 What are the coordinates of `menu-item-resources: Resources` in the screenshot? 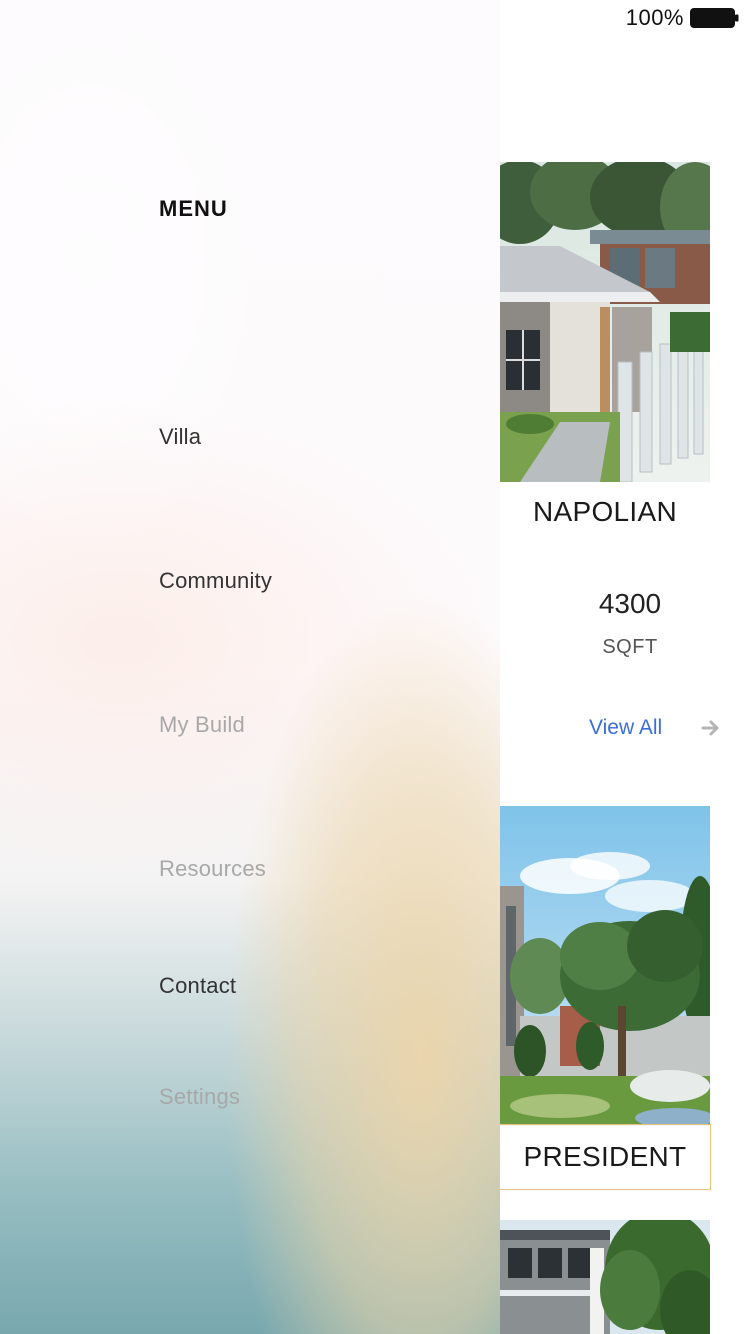 It's located at (212, 869).